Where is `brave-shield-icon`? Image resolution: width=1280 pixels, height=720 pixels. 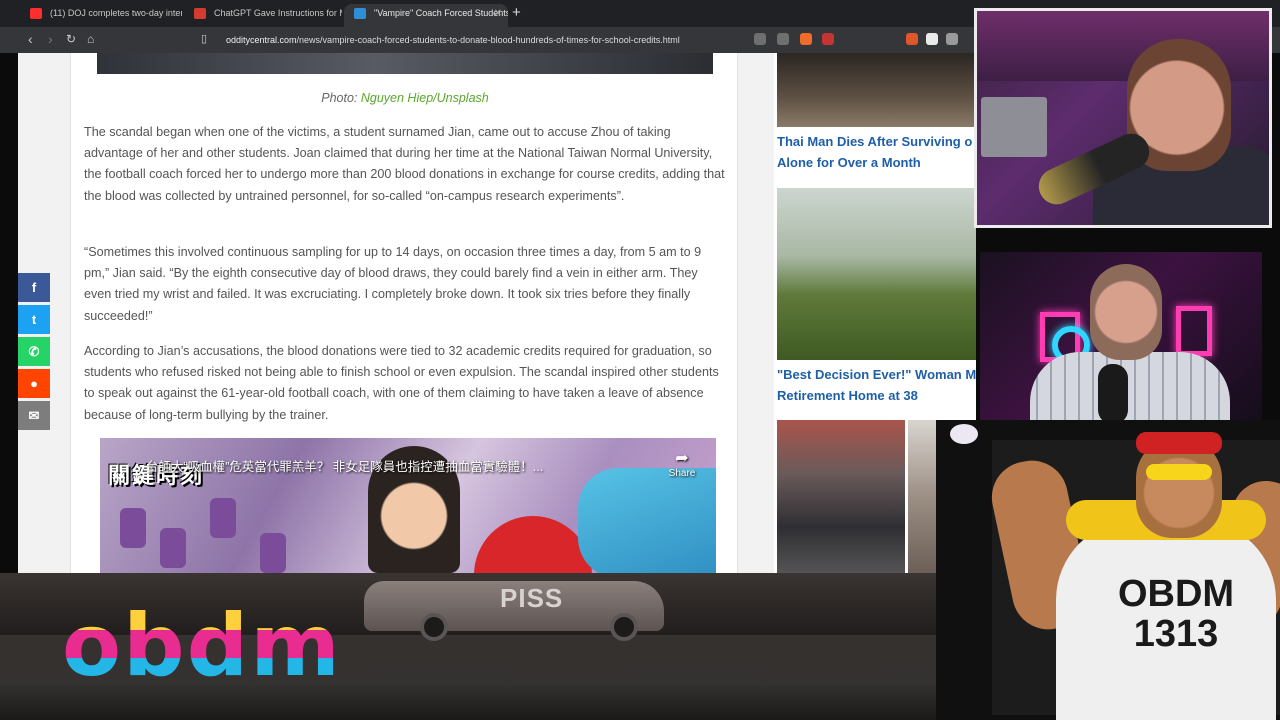
brave-shield-icon is located at coordinates (806, 39).